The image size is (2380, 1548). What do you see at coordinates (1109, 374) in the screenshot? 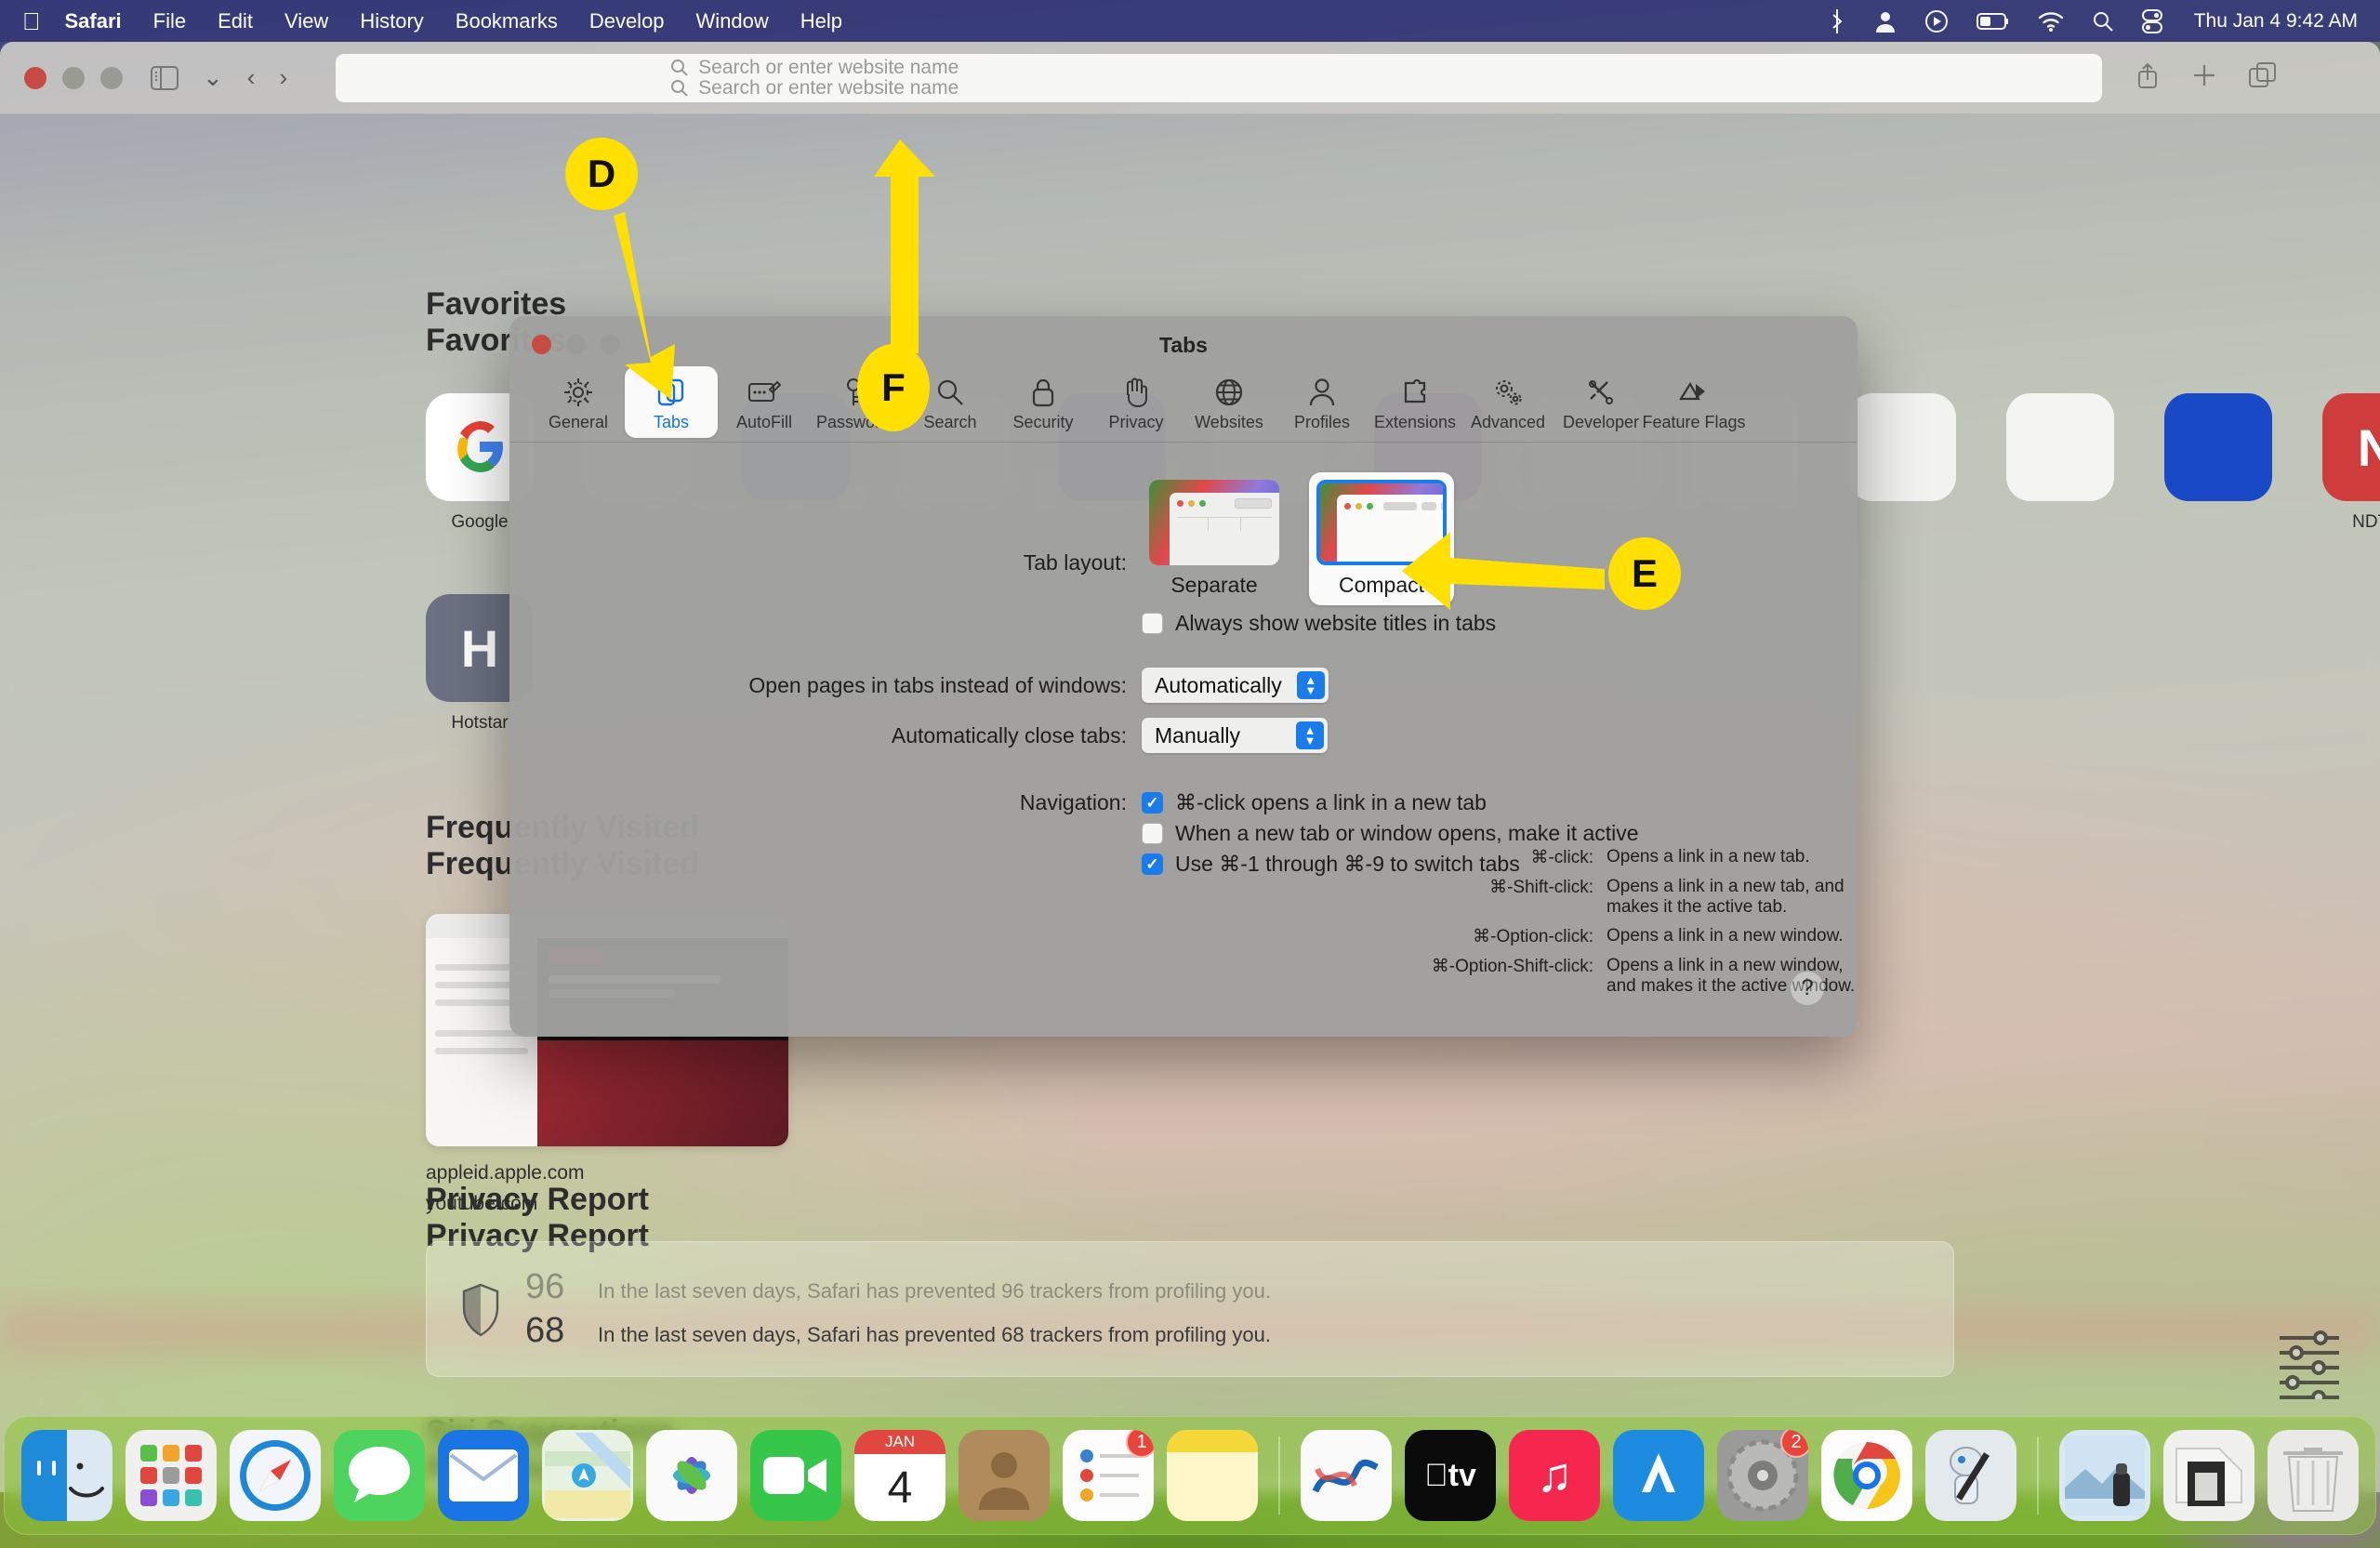
I see `callout-arrows` at bounding box center [1109, 374].